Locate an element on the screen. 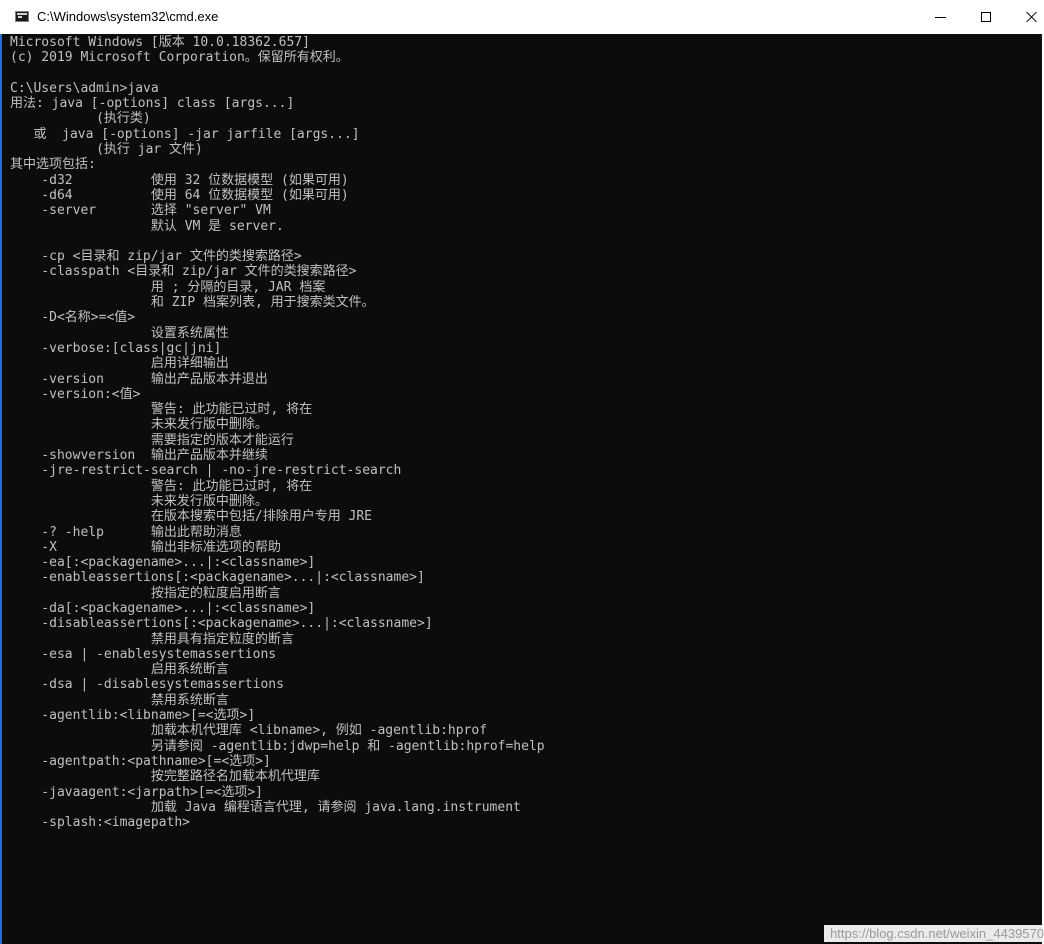 This screenshot has width=1044, height=944. console-line: -version:<值> is located at coordinates (75, 394).